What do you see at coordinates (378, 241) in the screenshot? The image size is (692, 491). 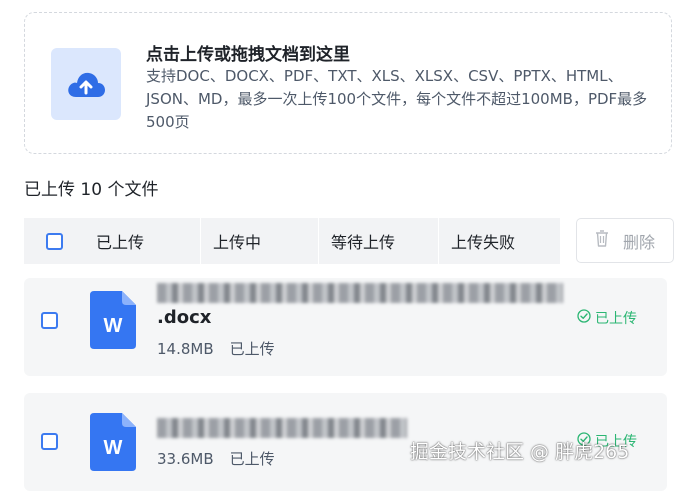 I see `tab-waiting: 等待上传` at bounding box center [378, 241].